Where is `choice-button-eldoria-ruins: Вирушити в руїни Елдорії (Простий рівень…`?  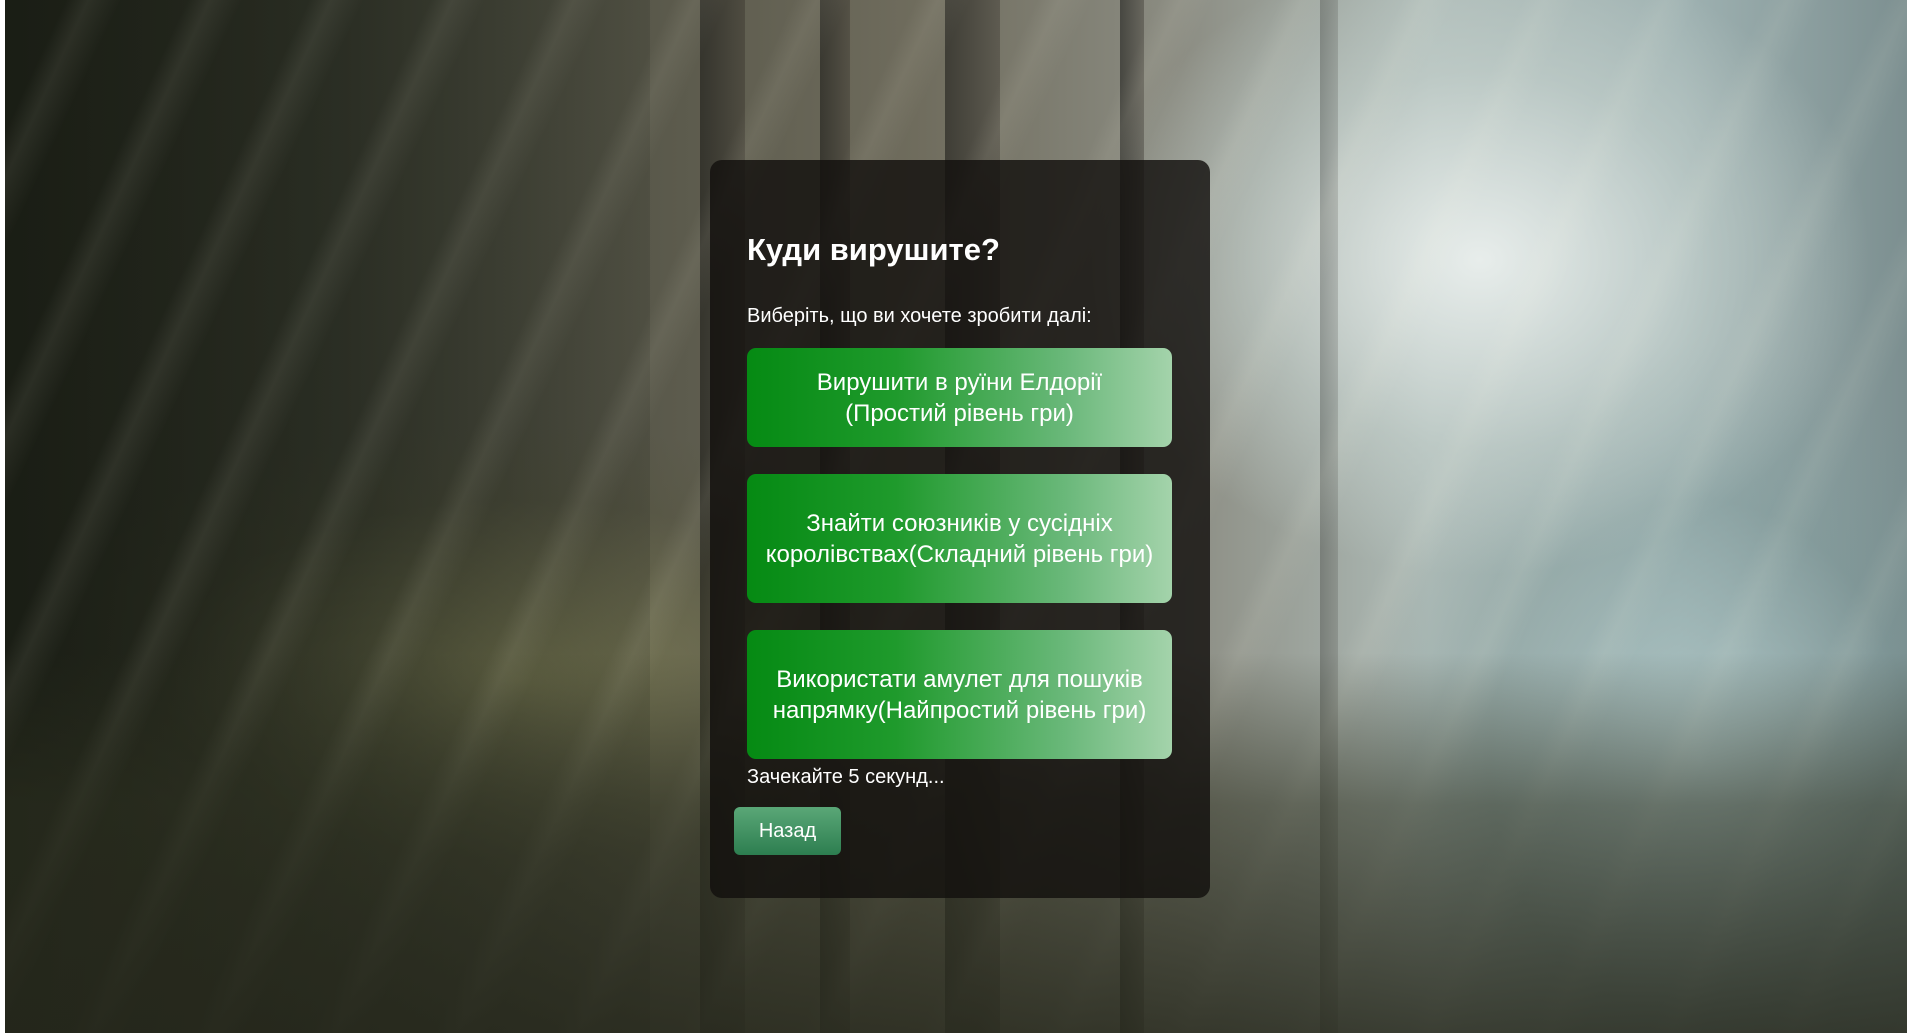 choice-button-eldoria-ruins: Вирушити в руїни Елдорії (Простий рівень… is located at coordinates (959, 397).